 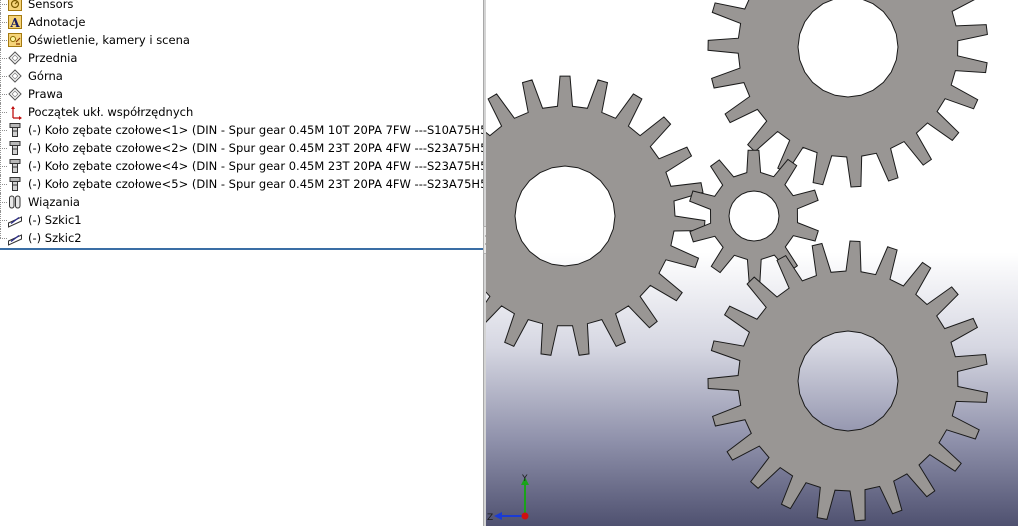 What do you see at coordinates (241, 22) in the screenshot?
I see `tree-item-annotations: A Adnotacje` at bounding box center [241, 22].